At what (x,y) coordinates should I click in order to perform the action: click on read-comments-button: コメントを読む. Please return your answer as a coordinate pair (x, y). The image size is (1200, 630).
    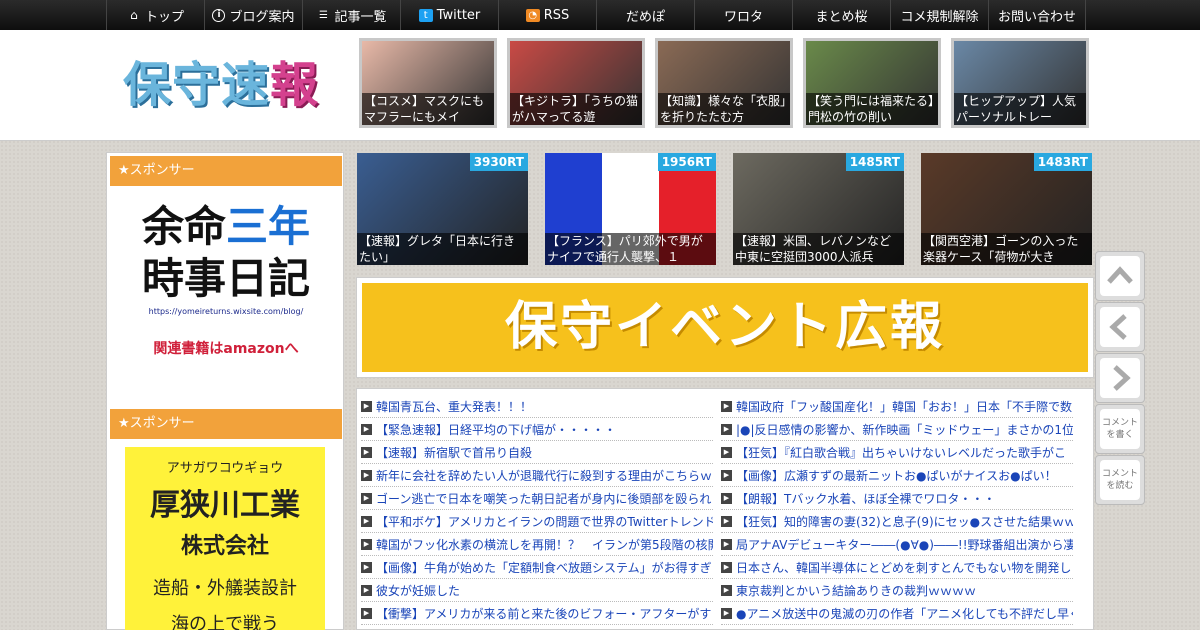
    Looking at the image, I should click on (1120, 480).